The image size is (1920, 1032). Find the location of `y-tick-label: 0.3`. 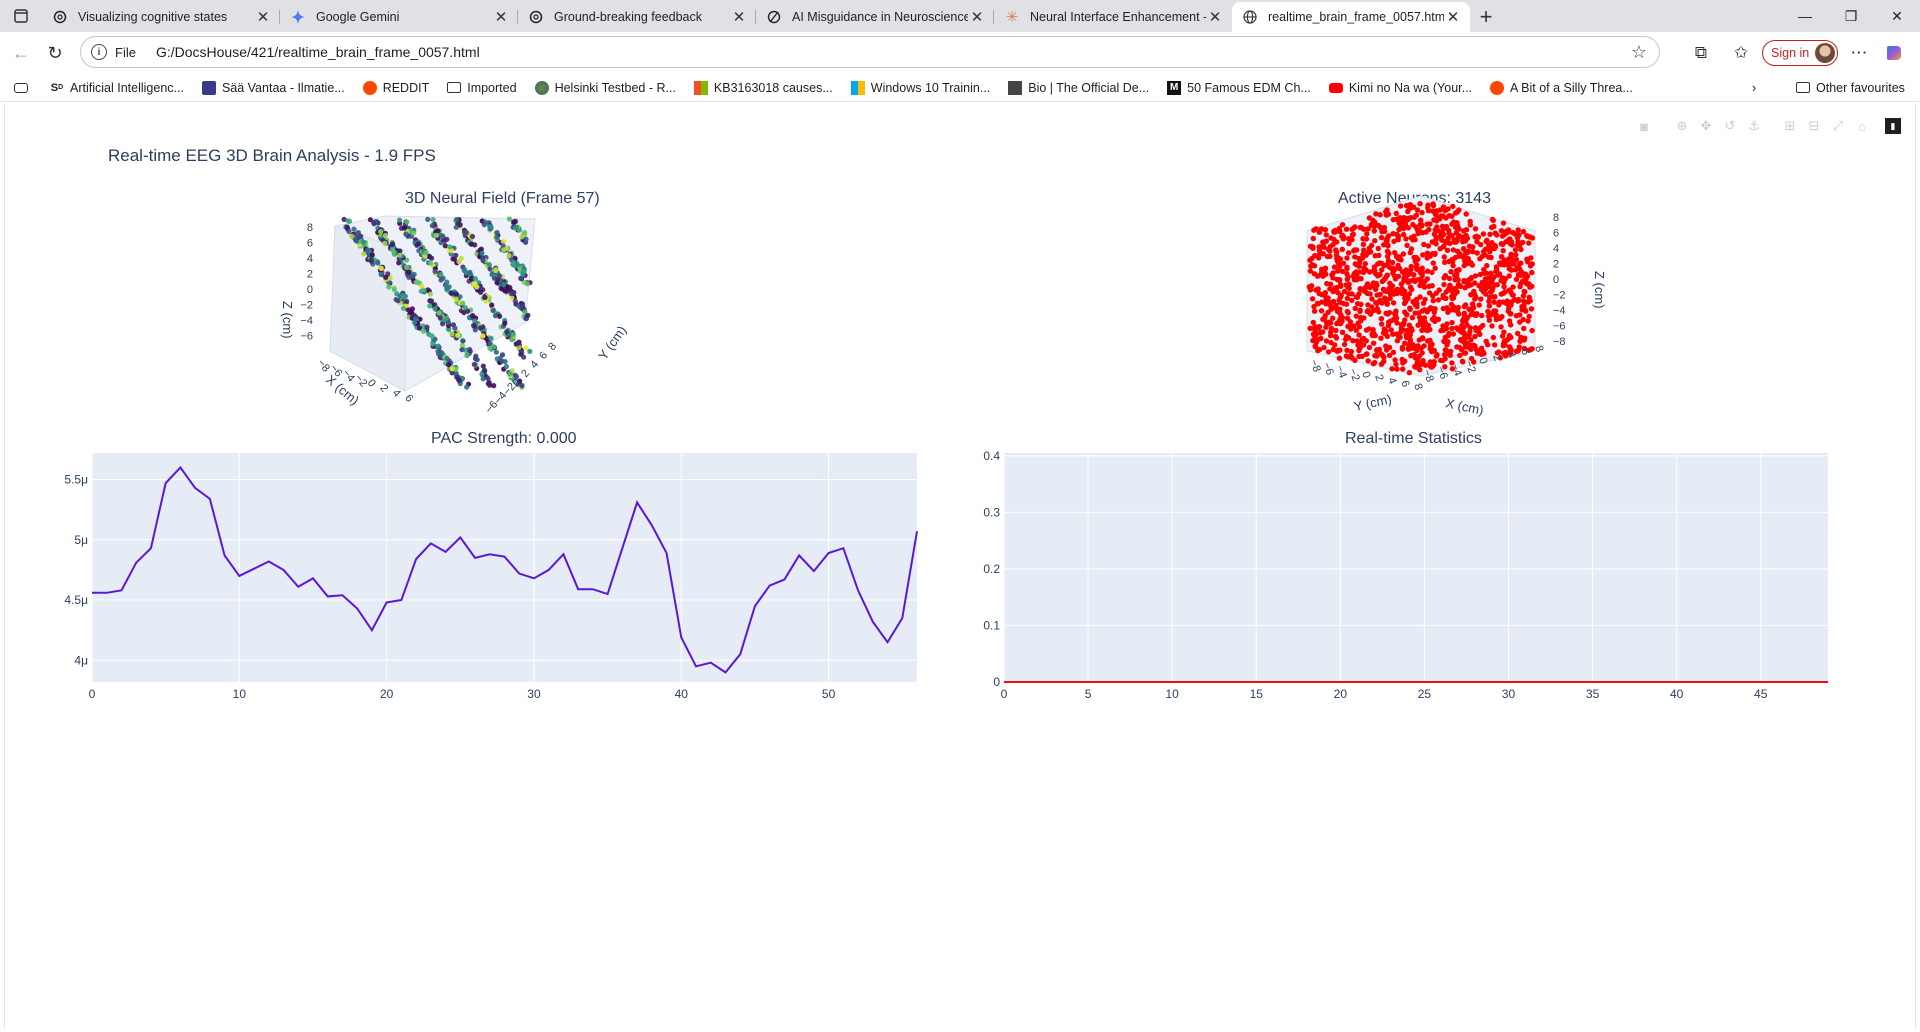

y-tick-label: 0.3 is located at coordinates (991, 512).